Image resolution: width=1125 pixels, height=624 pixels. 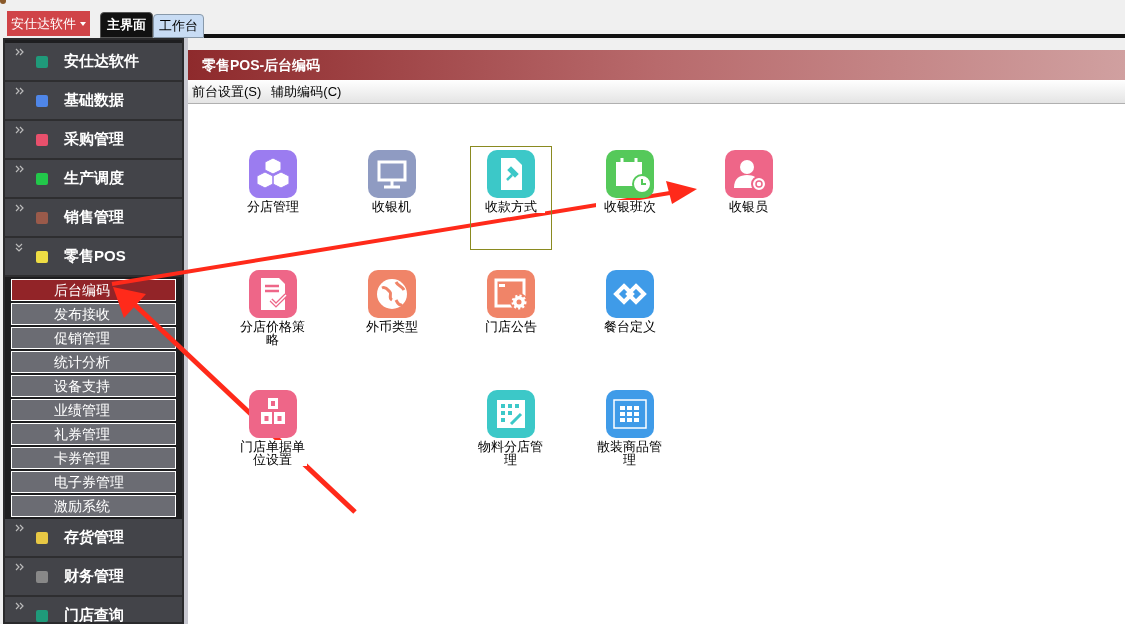 I want to click on sidebar-item: 业绩管理, so click(x=93, y=410).